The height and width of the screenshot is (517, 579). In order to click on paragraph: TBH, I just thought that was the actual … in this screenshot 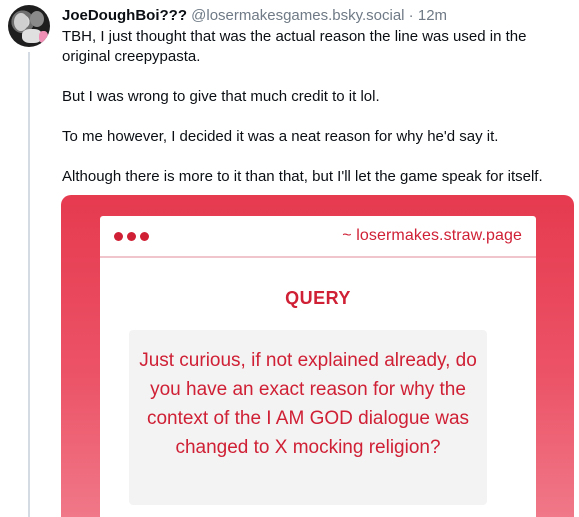, I will do `click(294, 46)`.